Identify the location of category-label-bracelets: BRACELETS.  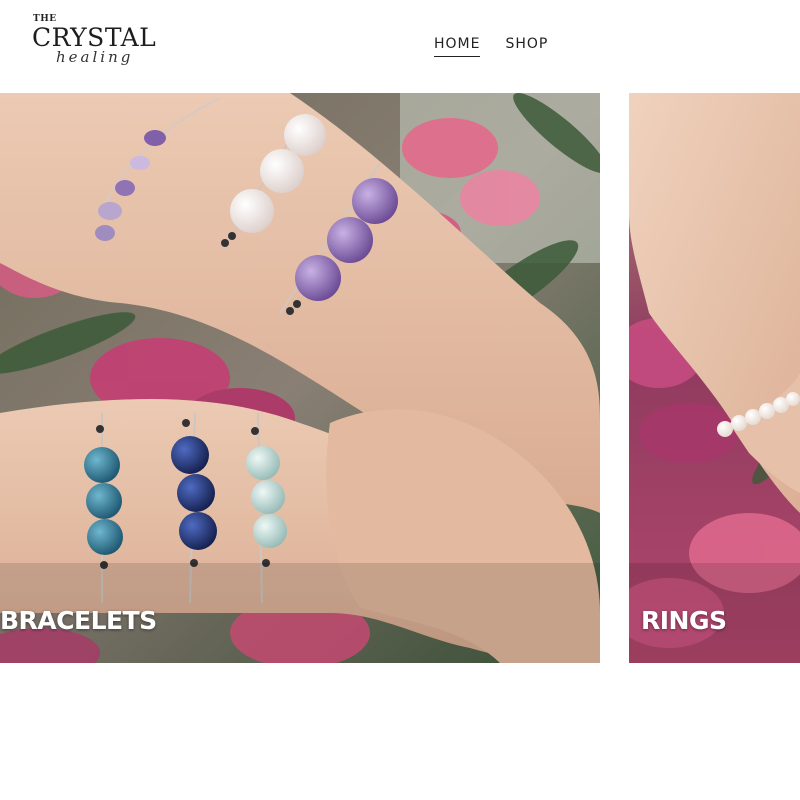
(78, 620).